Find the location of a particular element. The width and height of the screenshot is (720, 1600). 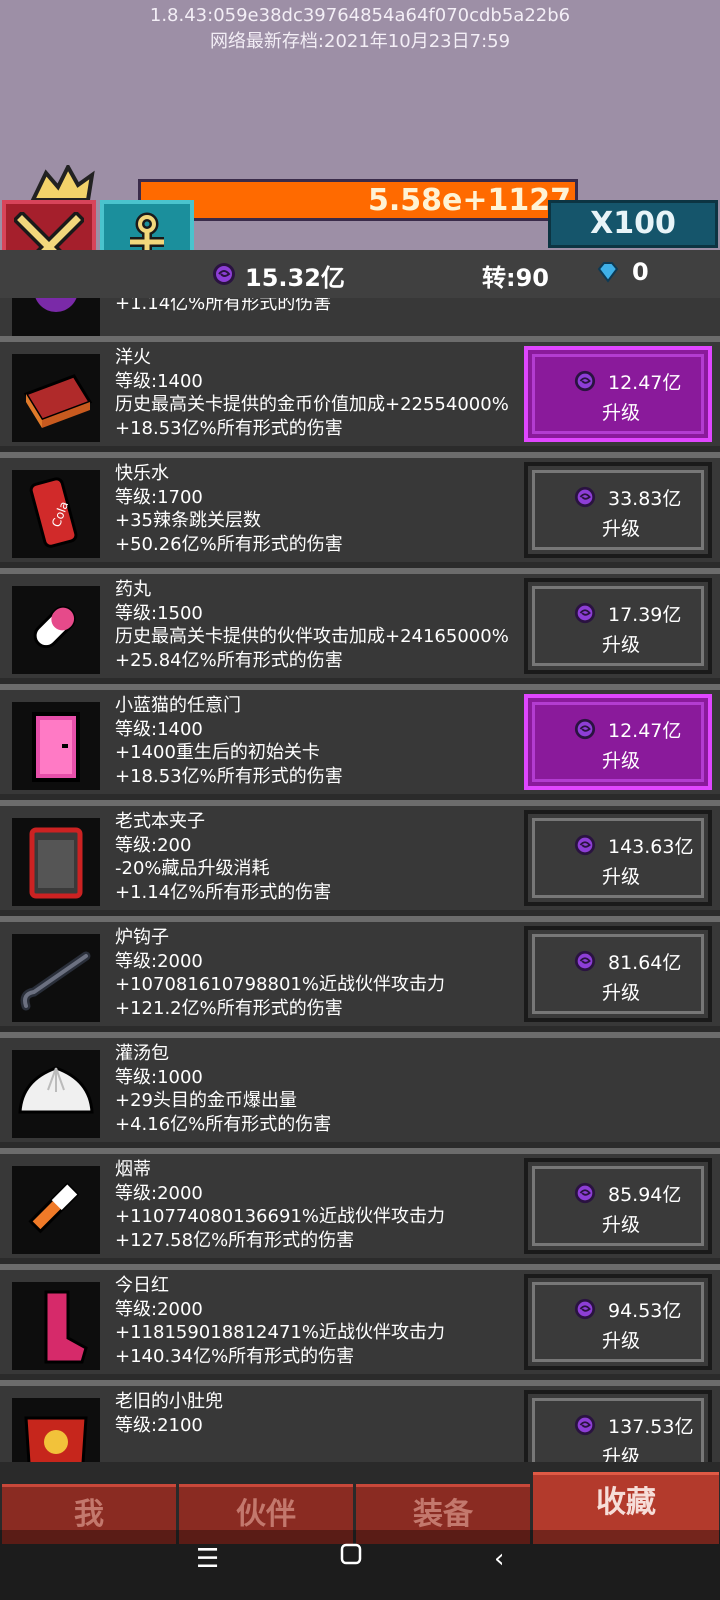

system-nav-bar: ☰ ‹ is located at coordinates (360, 1565).